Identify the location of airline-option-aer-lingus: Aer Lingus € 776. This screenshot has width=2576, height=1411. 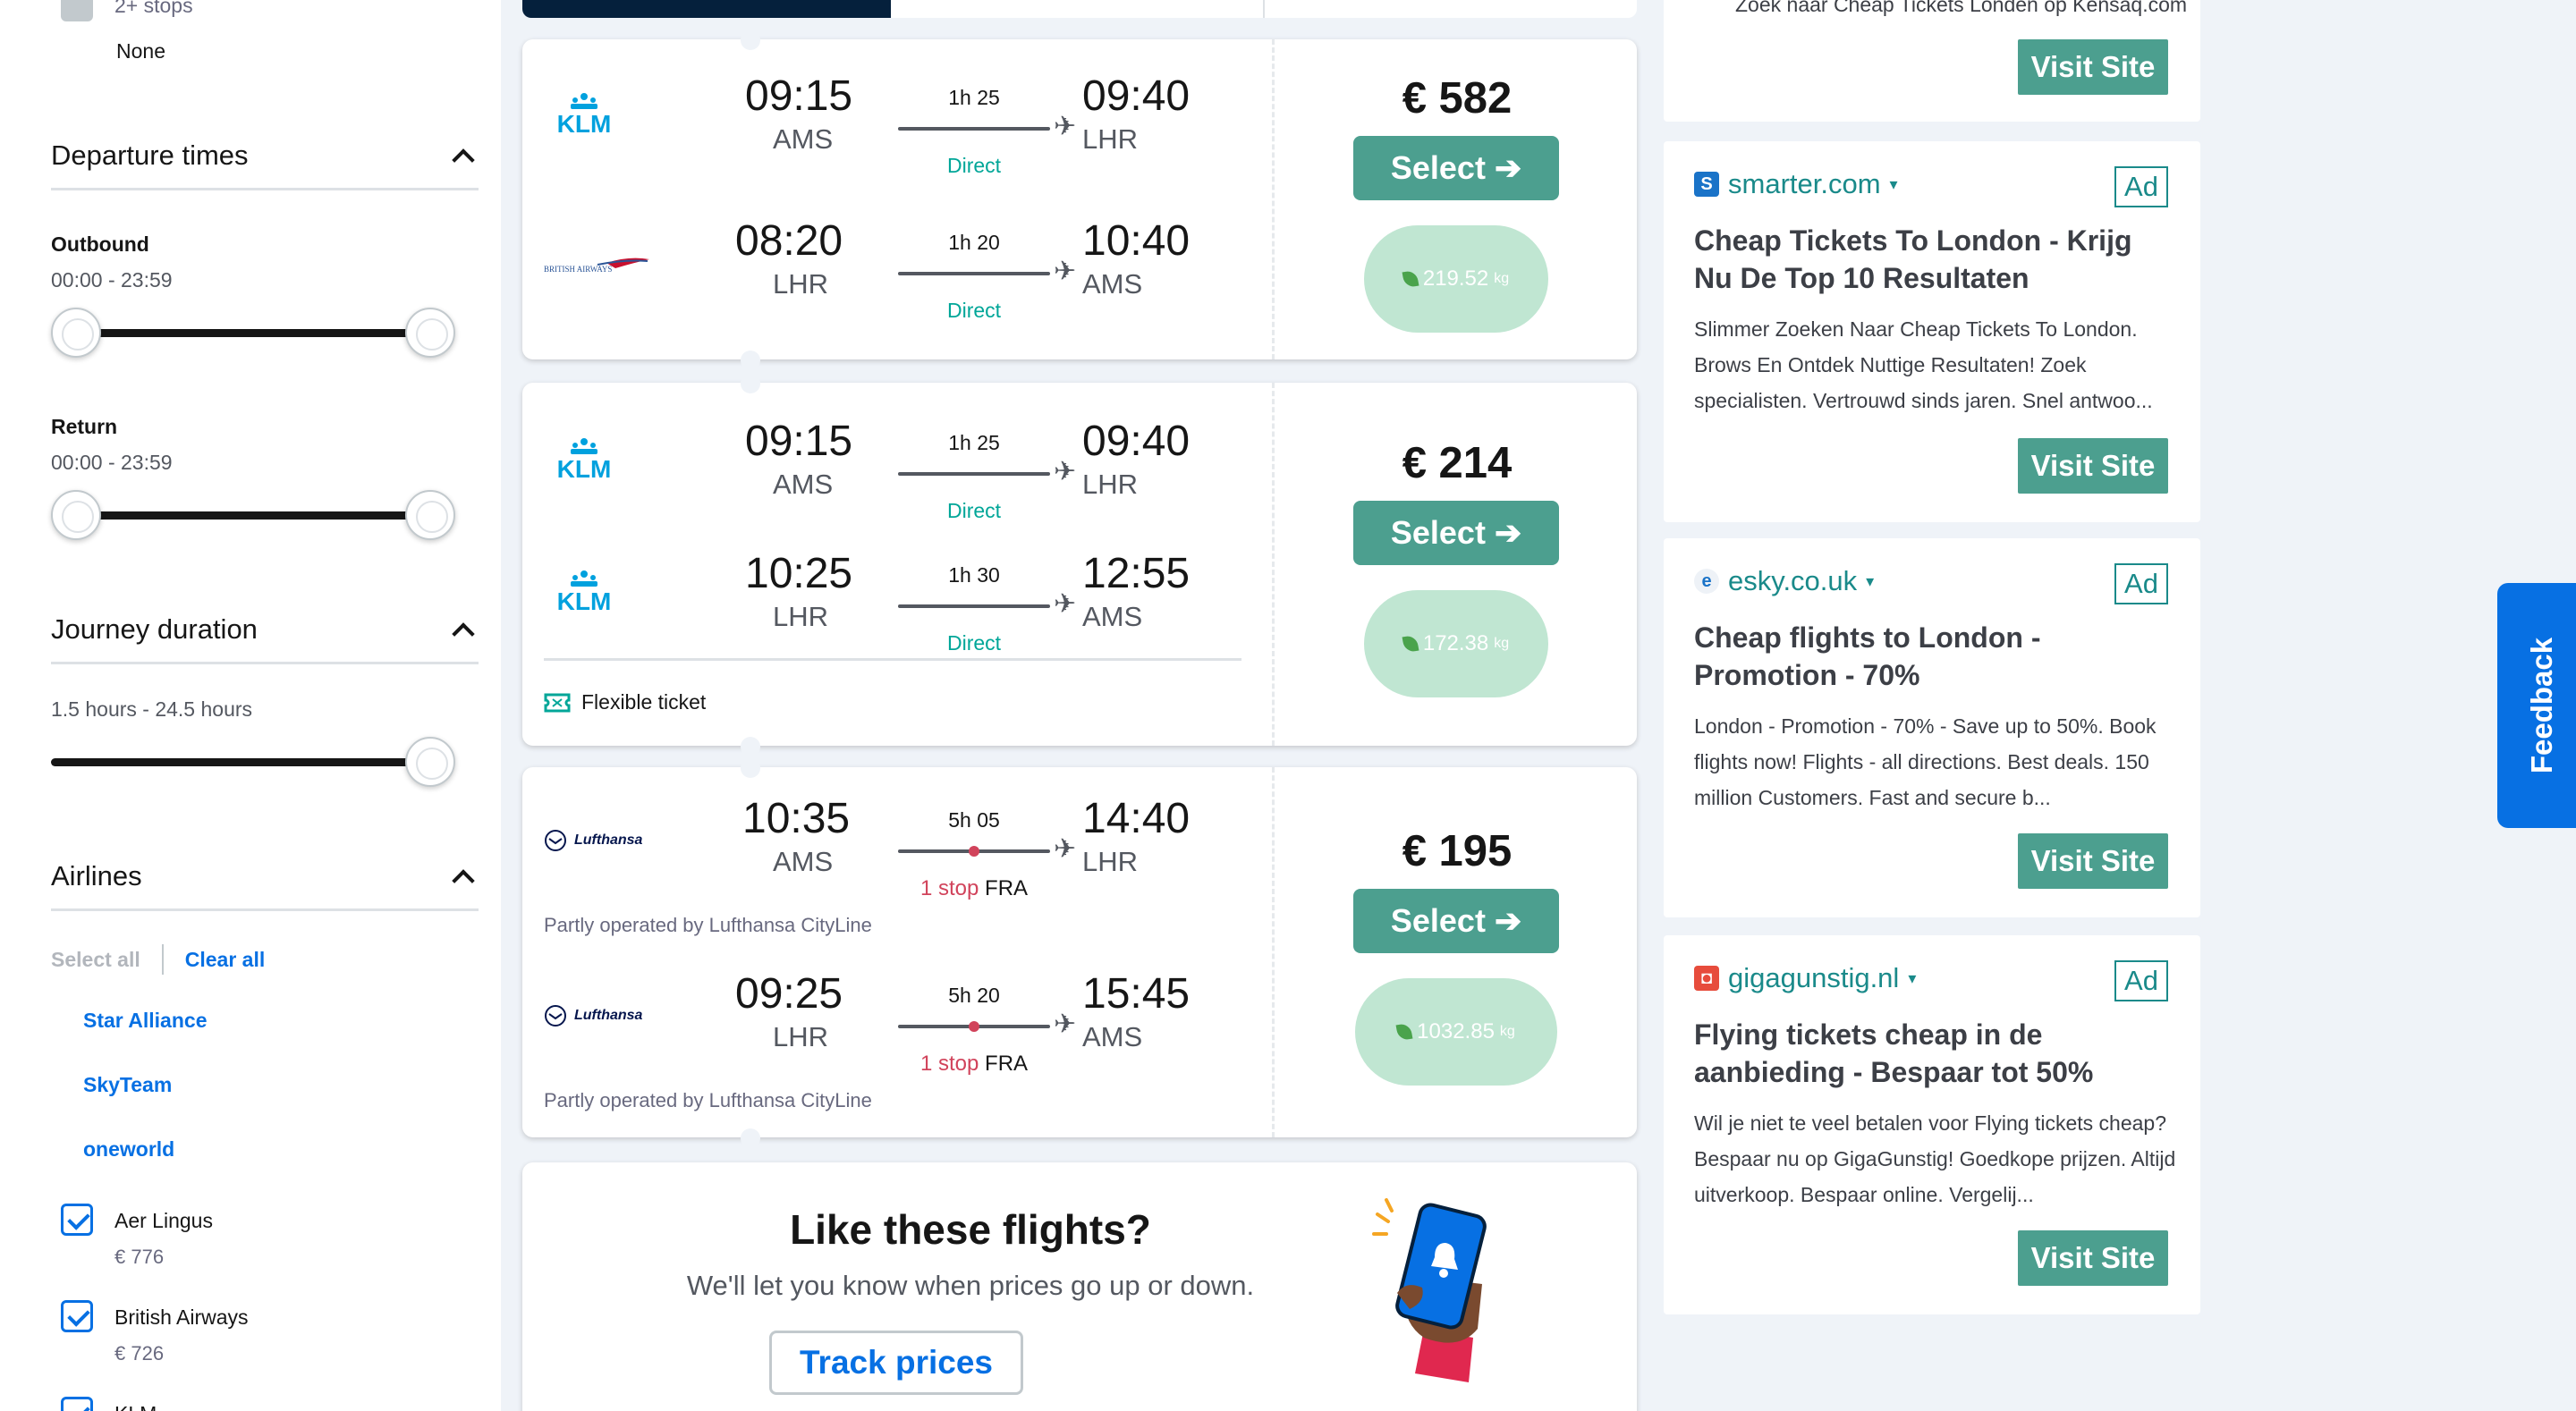
(137, 1237).